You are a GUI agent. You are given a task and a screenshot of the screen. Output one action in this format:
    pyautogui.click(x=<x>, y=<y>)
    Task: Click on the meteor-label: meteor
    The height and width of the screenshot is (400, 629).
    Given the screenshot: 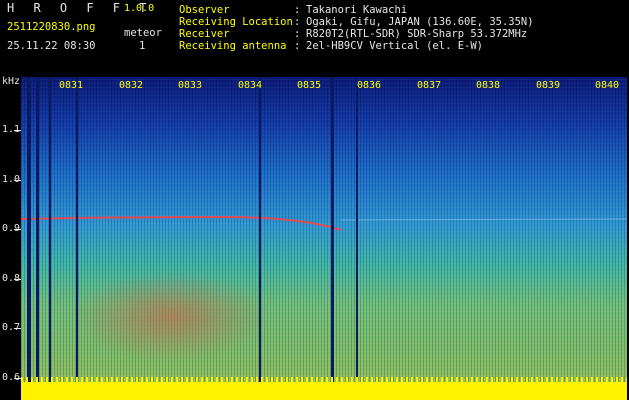 What is the action you would take?
    pyautogui.click(x=143, y=33)
    